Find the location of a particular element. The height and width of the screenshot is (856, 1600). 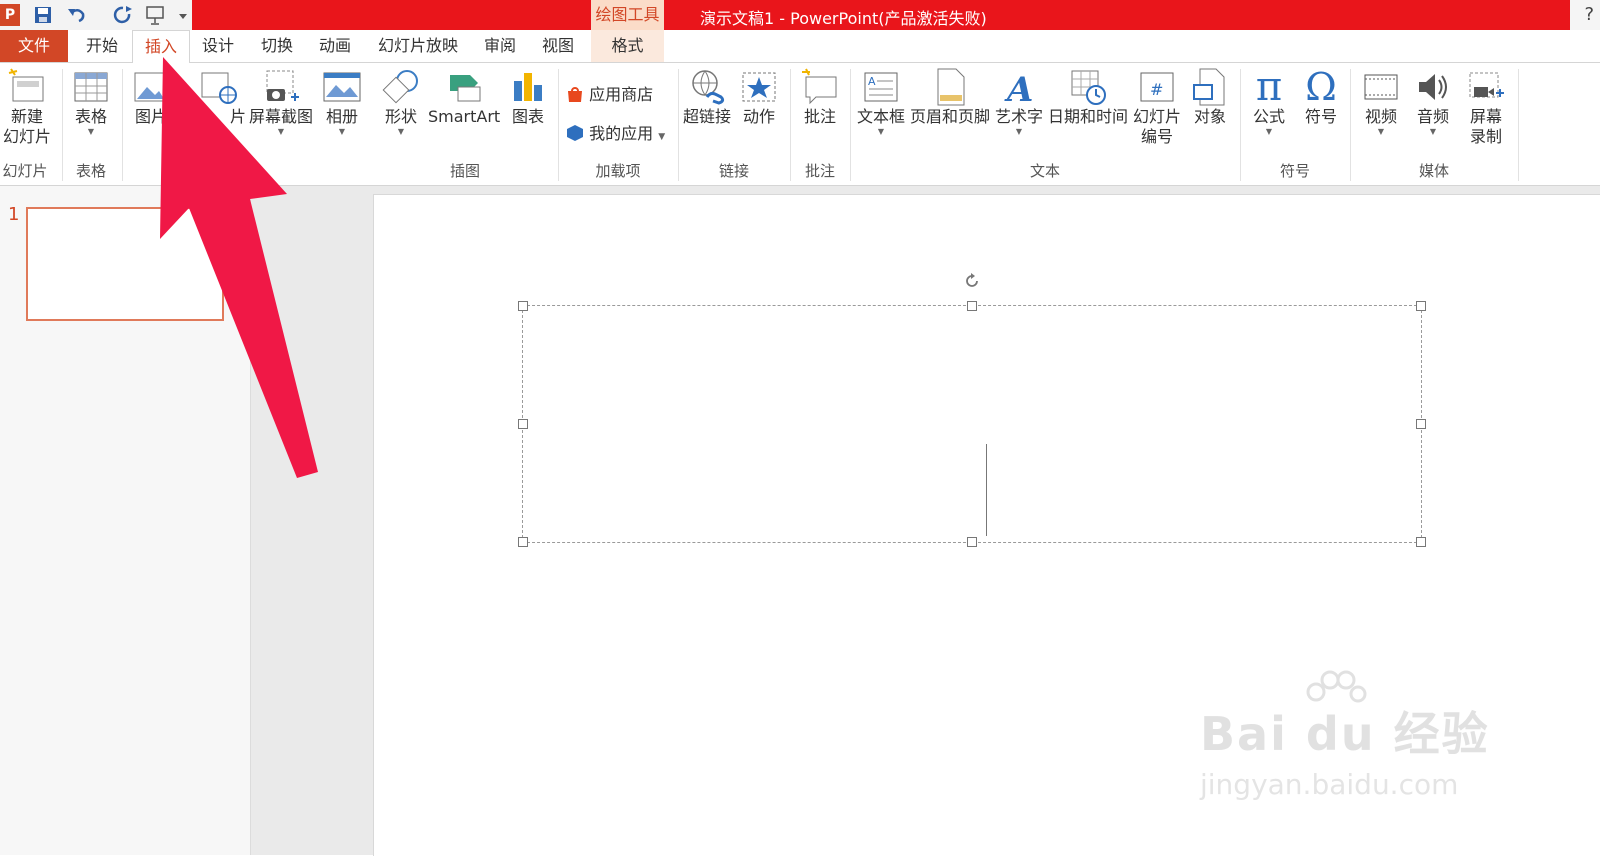

my-apps-button: 我的应用 ▼ is located at coordinates (615, 132).